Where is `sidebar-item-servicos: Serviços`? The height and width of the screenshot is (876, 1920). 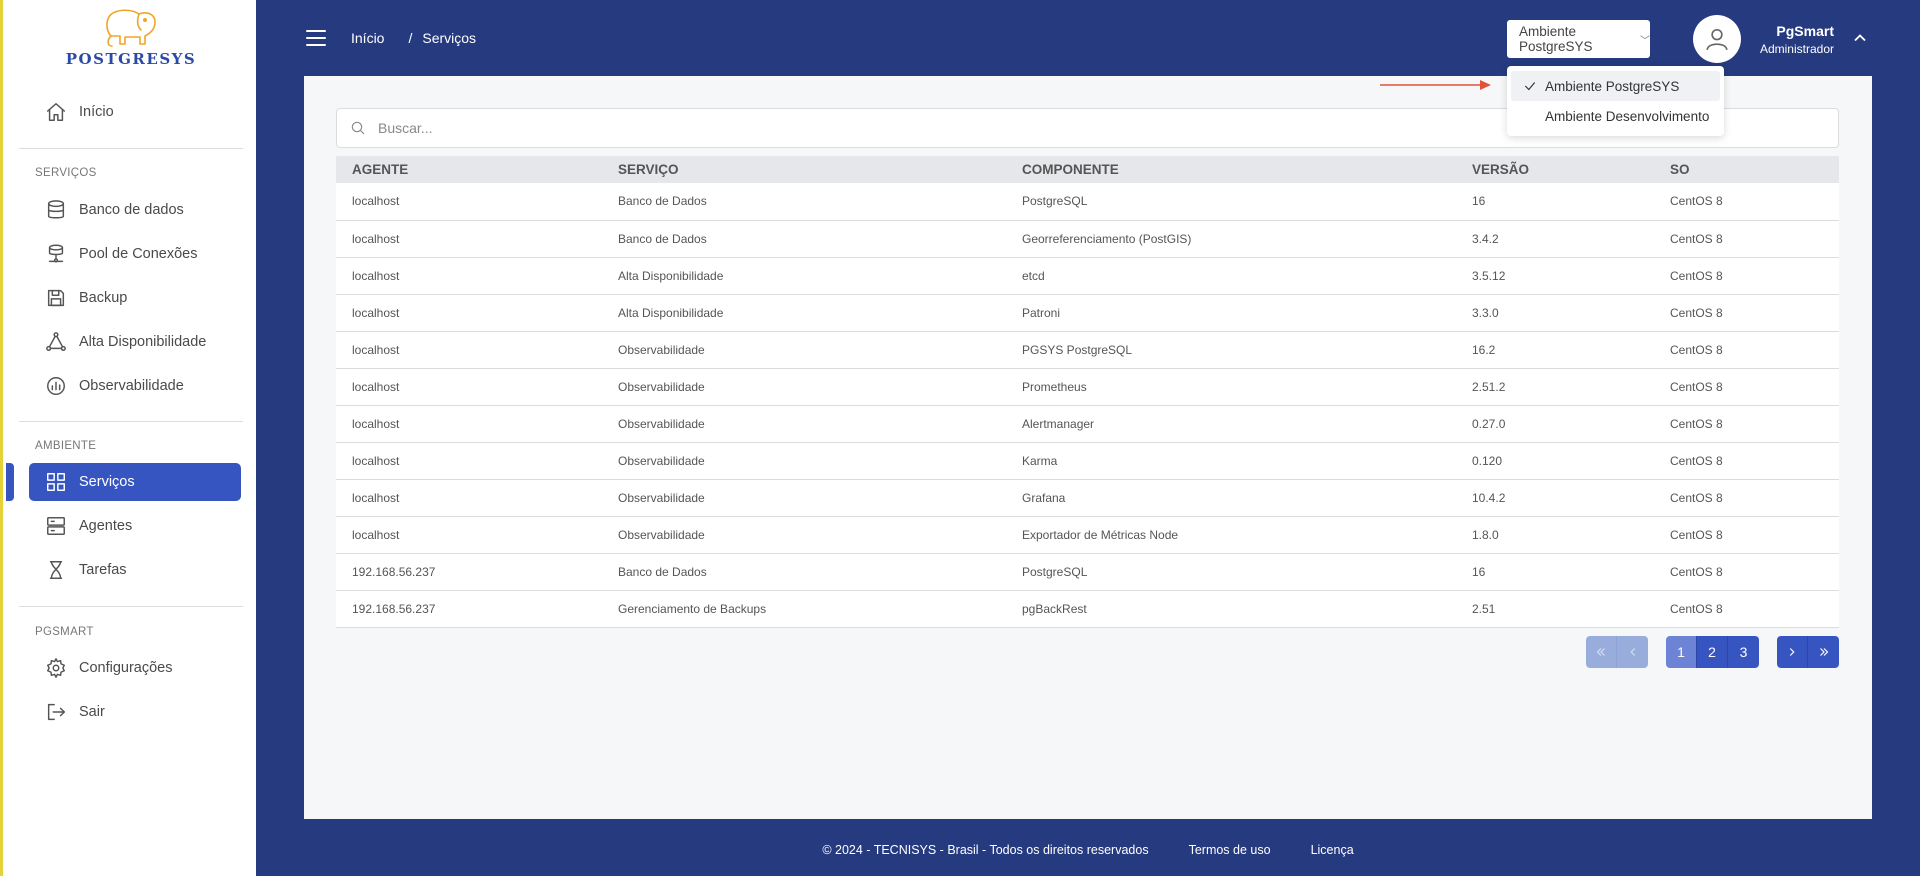
sidebar-item-servicos: Serviços is located at coordinates (135, 482).